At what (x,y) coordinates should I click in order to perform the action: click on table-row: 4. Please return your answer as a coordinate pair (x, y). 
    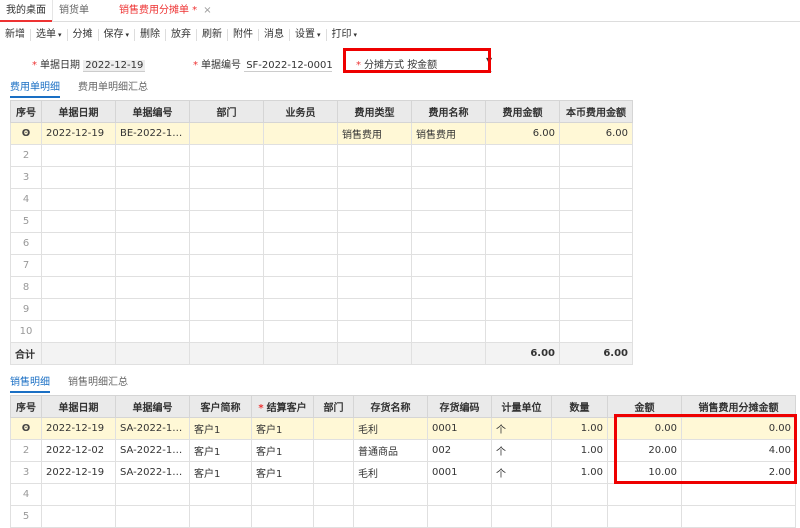
    Looking at the image, I should click on (403, 494).